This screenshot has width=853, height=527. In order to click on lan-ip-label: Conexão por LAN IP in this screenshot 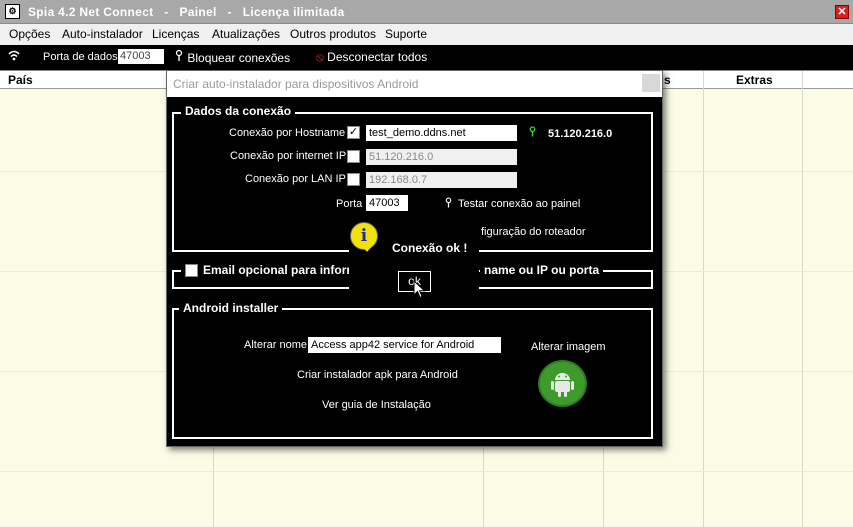, I will do `click(295, 179)`.